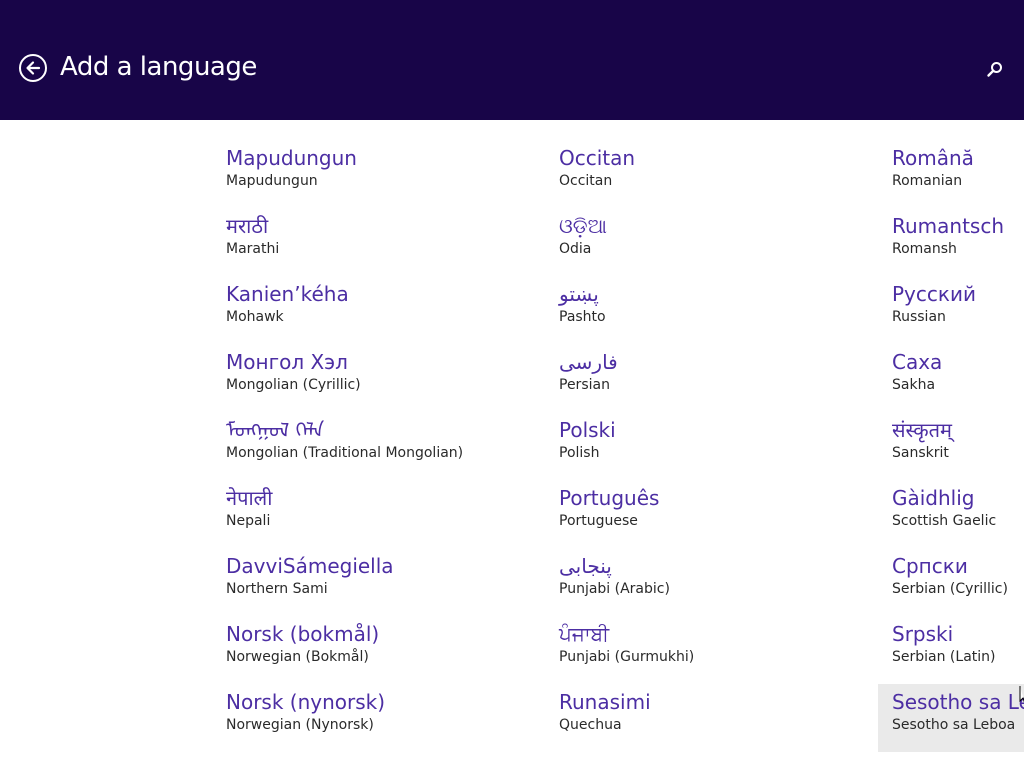 The image size is (1024, 768). I want to click on language-english-name: Serbian (Cyrillic), so click(950, 589).